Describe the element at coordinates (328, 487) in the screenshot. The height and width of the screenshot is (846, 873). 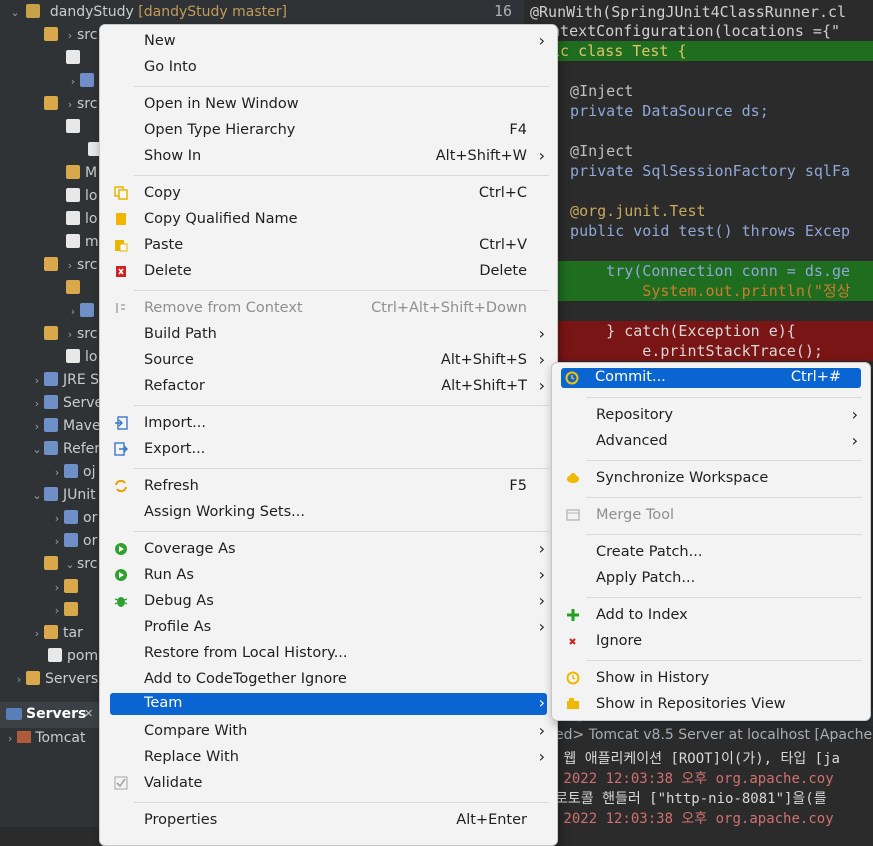
I see `menu-item-refresh: Refresh F5` at that location.